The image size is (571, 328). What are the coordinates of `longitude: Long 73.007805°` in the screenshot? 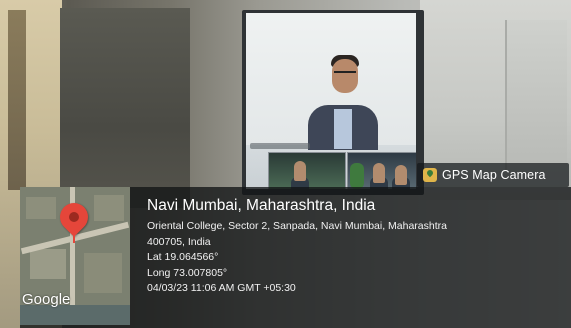 It's located at (187, 272).